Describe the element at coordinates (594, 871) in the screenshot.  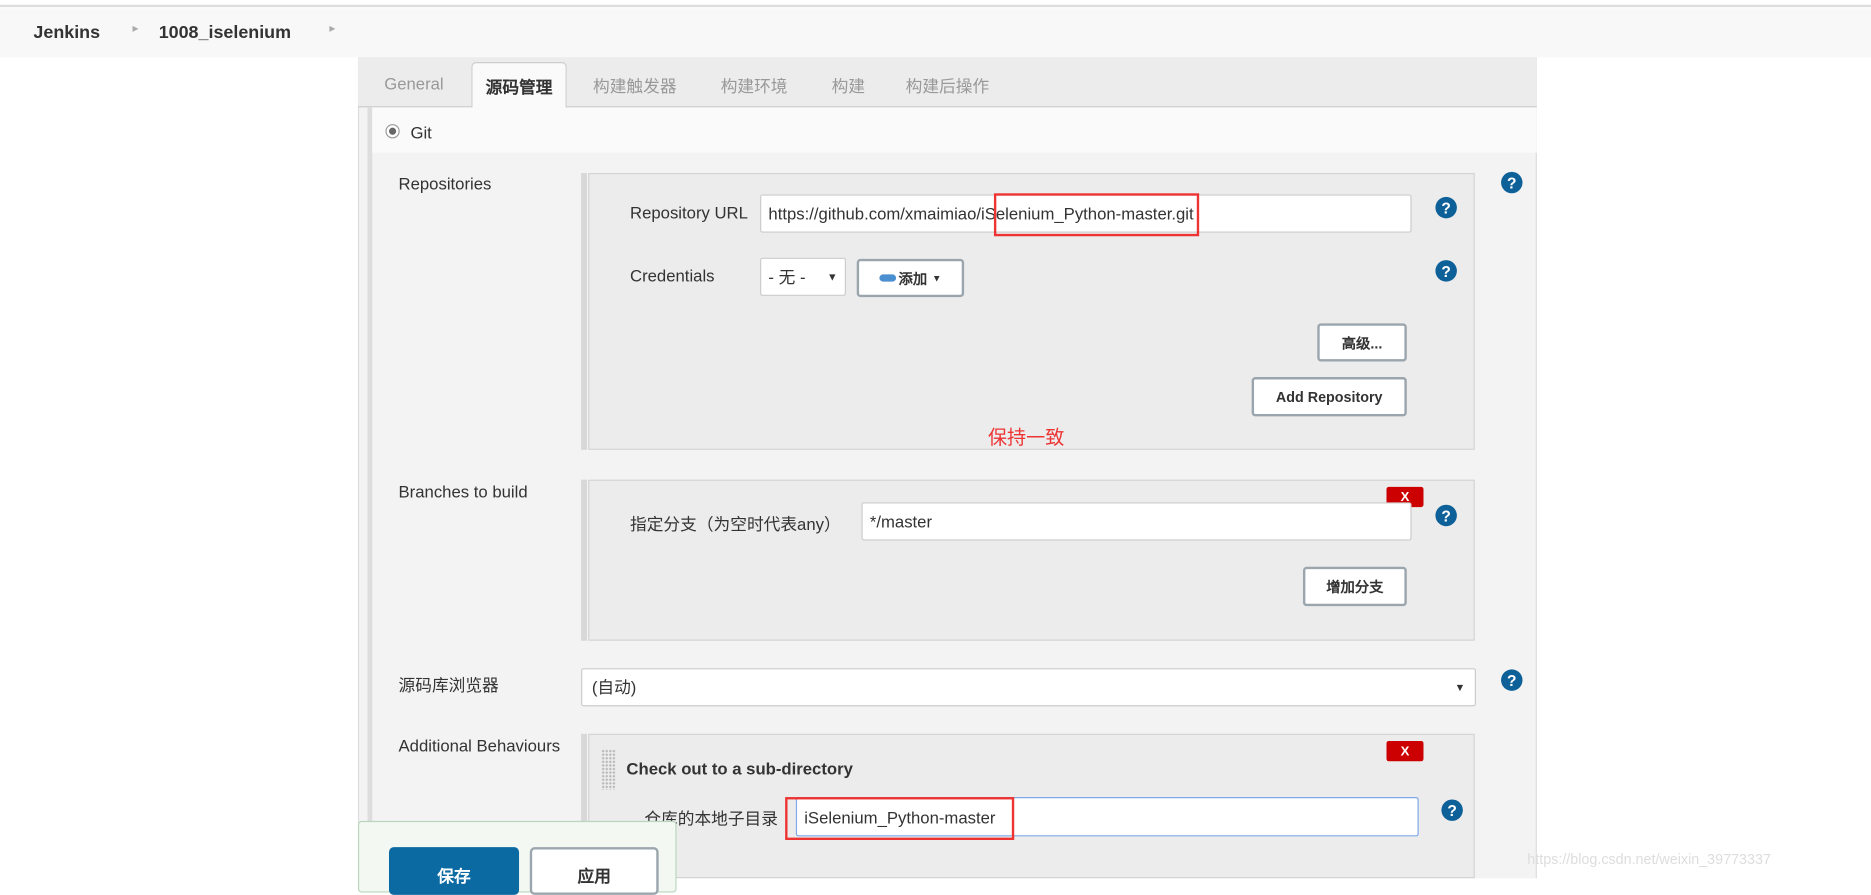
I see `apply-button: 应用` at that location.